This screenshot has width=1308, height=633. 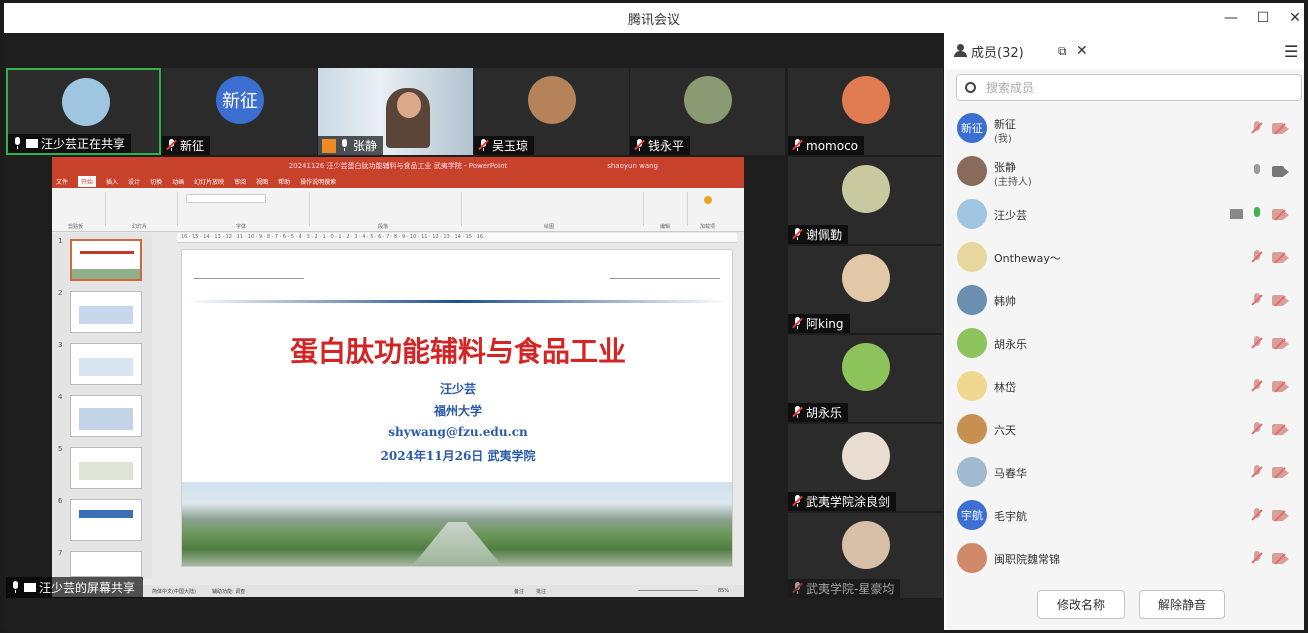 What do you see at coordinates (134, 181) in the screenshot?
I see `ppt-tab: 设计` at bounding box center [134, 181].